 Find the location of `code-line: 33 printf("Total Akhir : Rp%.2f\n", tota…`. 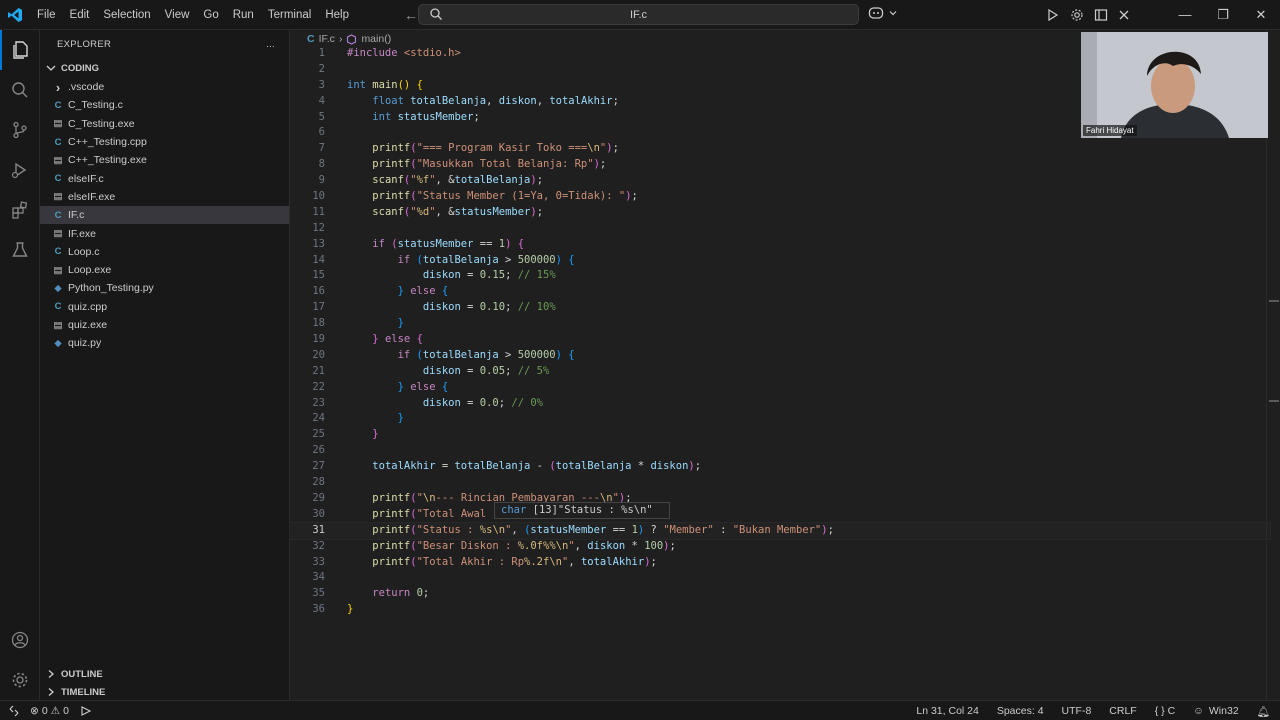

code-line: 33 printf("Total Akhir : Rp%.2f\n", tota… is located at coordinates (780, 563).